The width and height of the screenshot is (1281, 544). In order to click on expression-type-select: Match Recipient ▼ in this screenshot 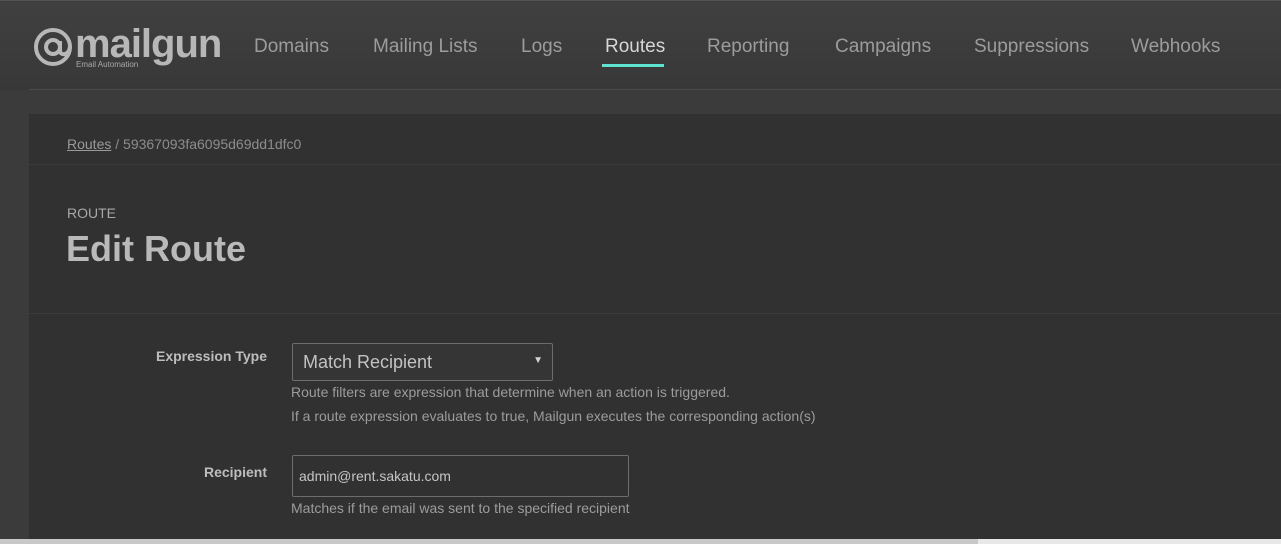, I will do `click(422, 362)`.